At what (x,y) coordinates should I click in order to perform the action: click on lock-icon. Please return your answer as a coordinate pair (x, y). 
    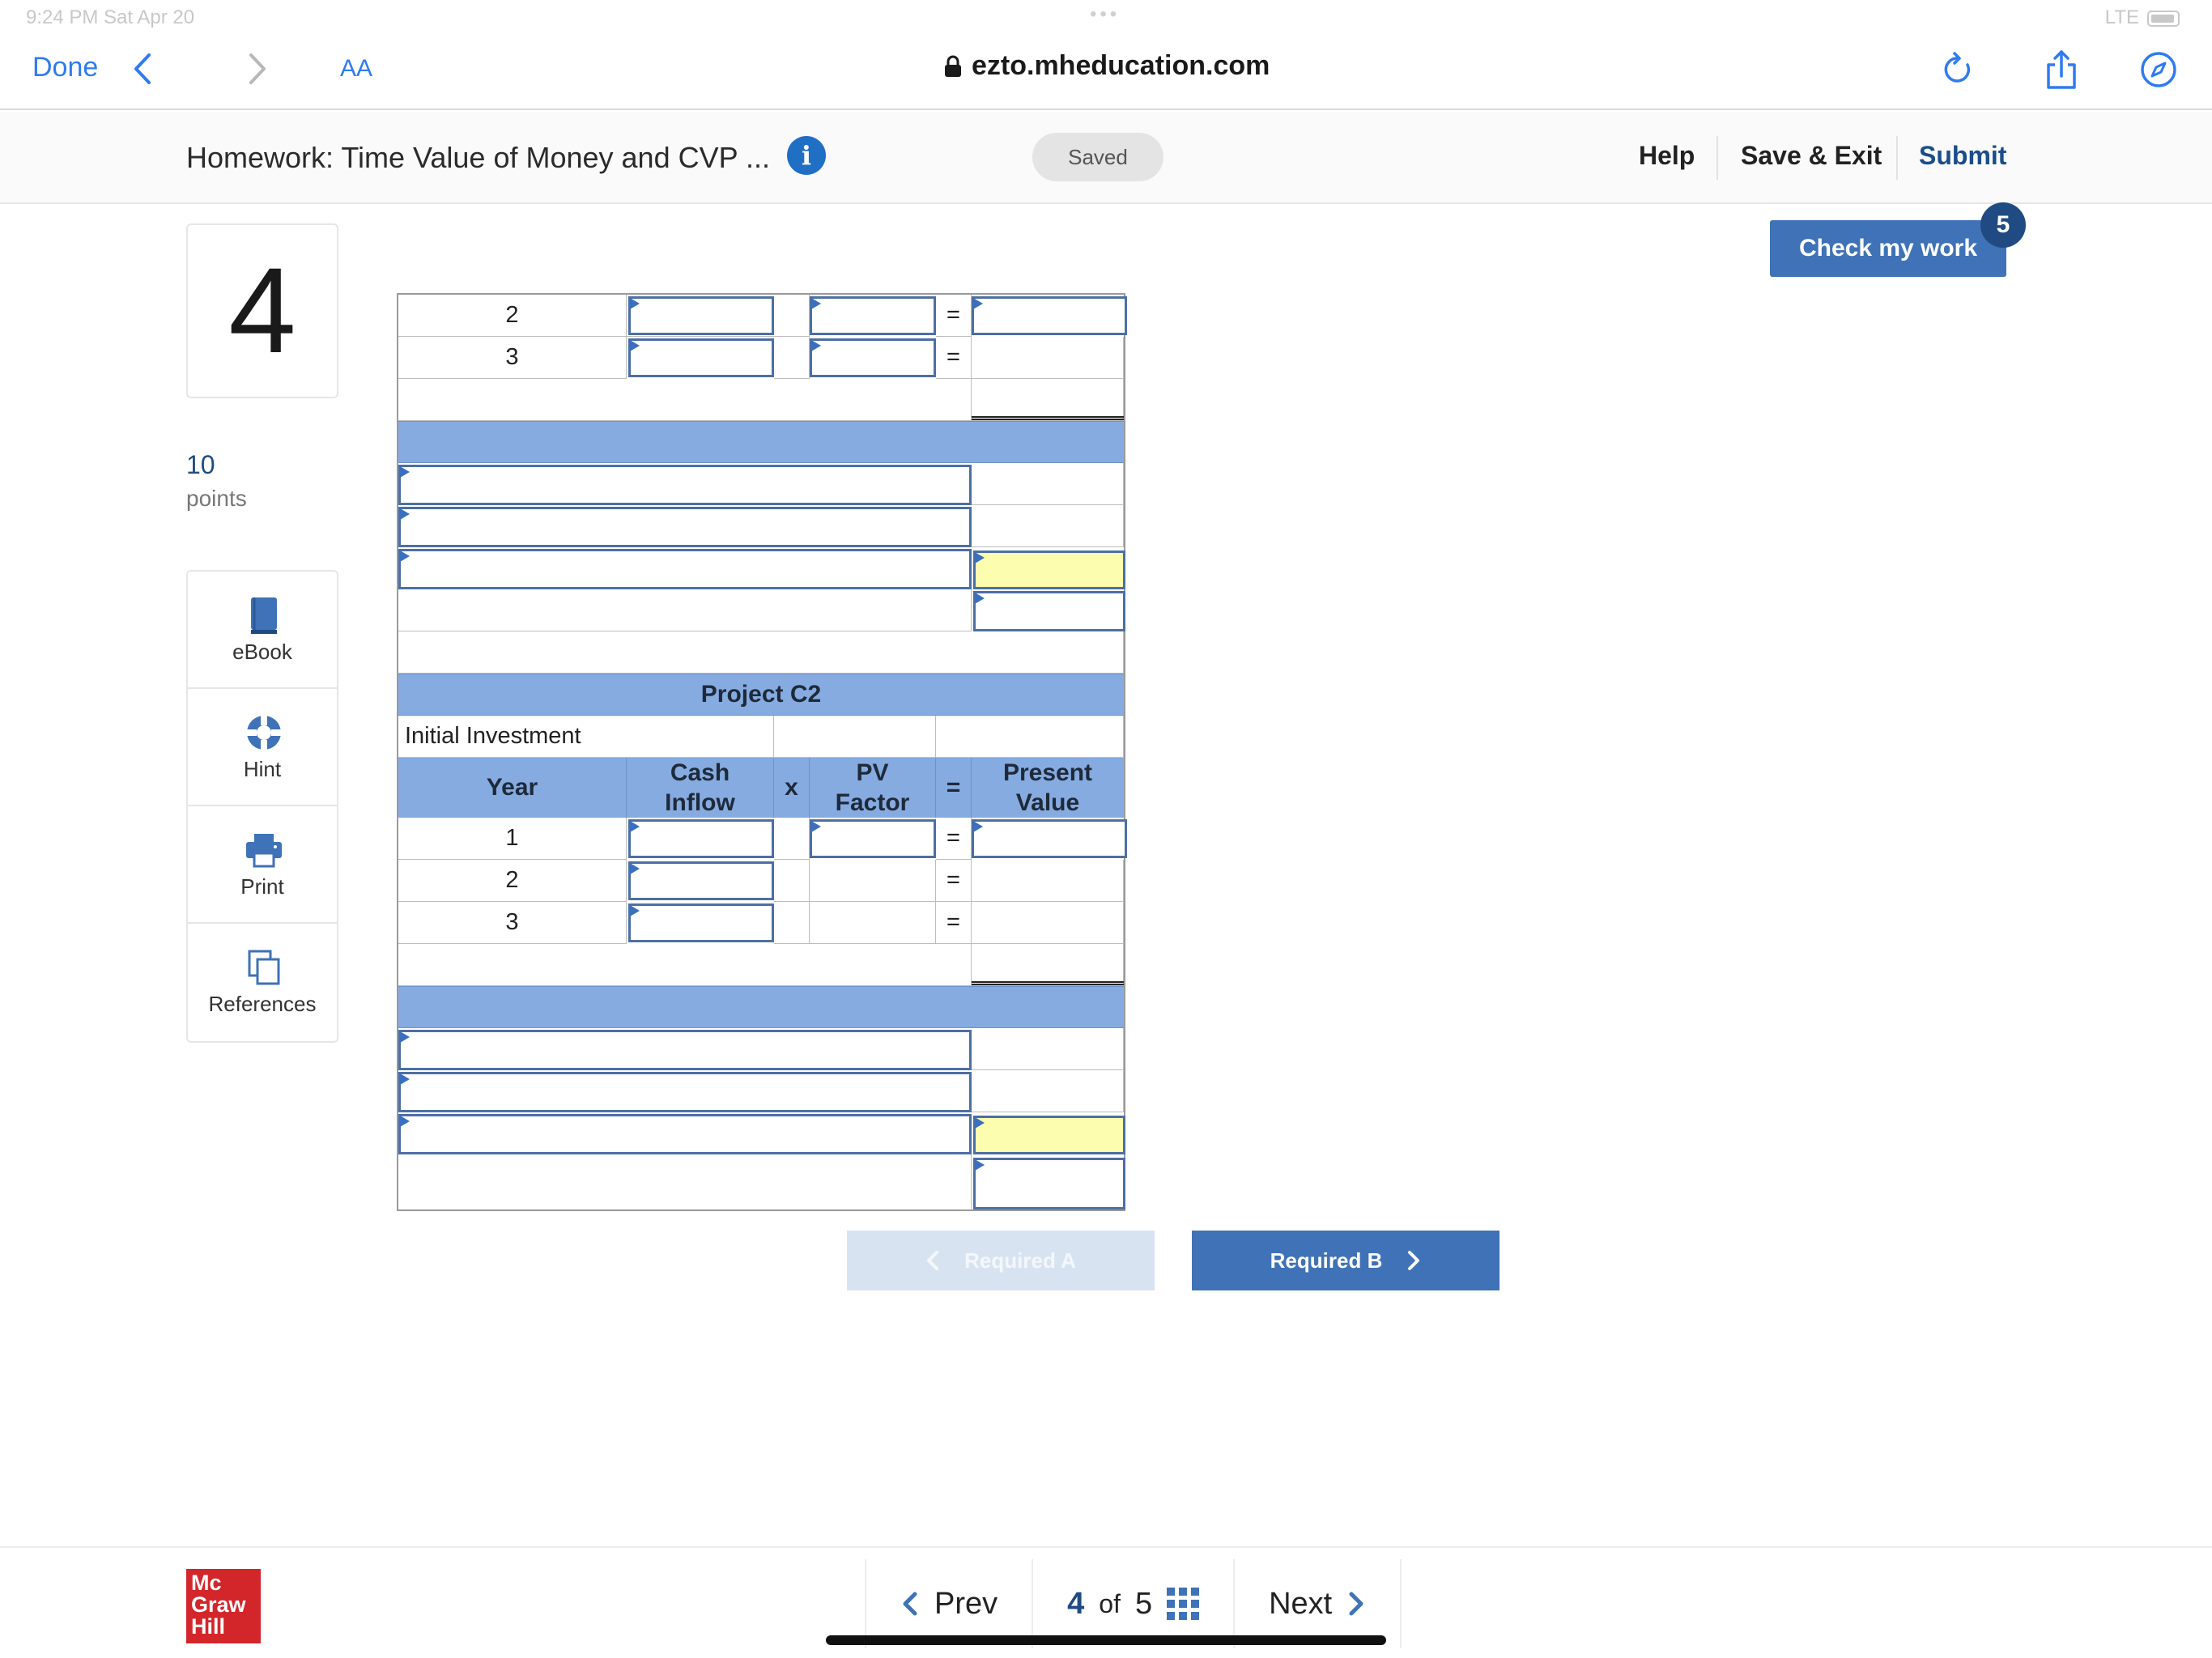
    Looking at the image, I should click on (953, 66).